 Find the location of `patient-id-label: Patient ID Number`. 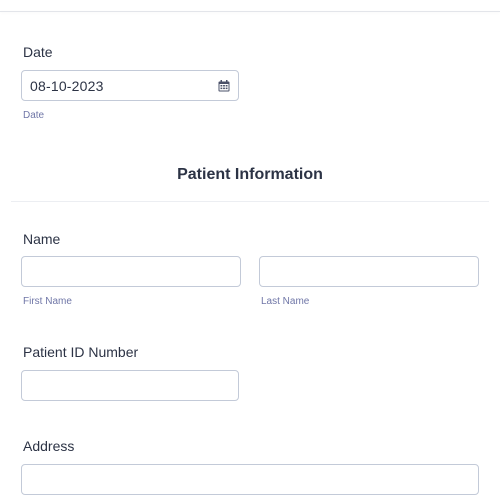

patient-id-label: Patient ID Number is located at coordinates (81, 352).